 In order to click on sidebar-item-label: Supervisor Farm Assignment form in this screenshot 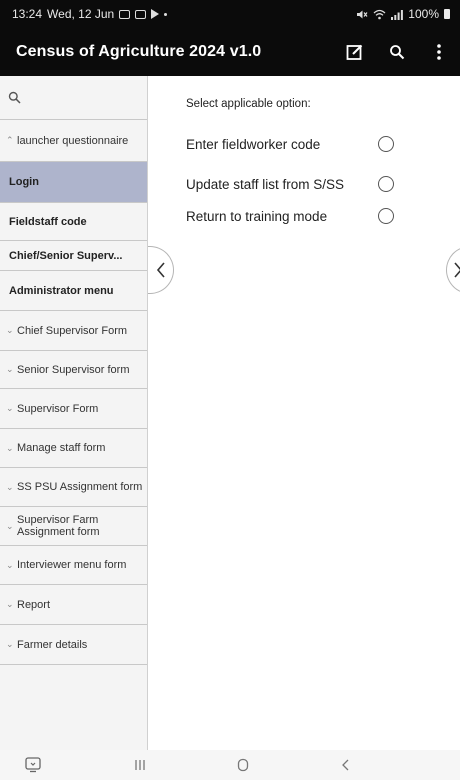, I will do `click(58, 526)`.